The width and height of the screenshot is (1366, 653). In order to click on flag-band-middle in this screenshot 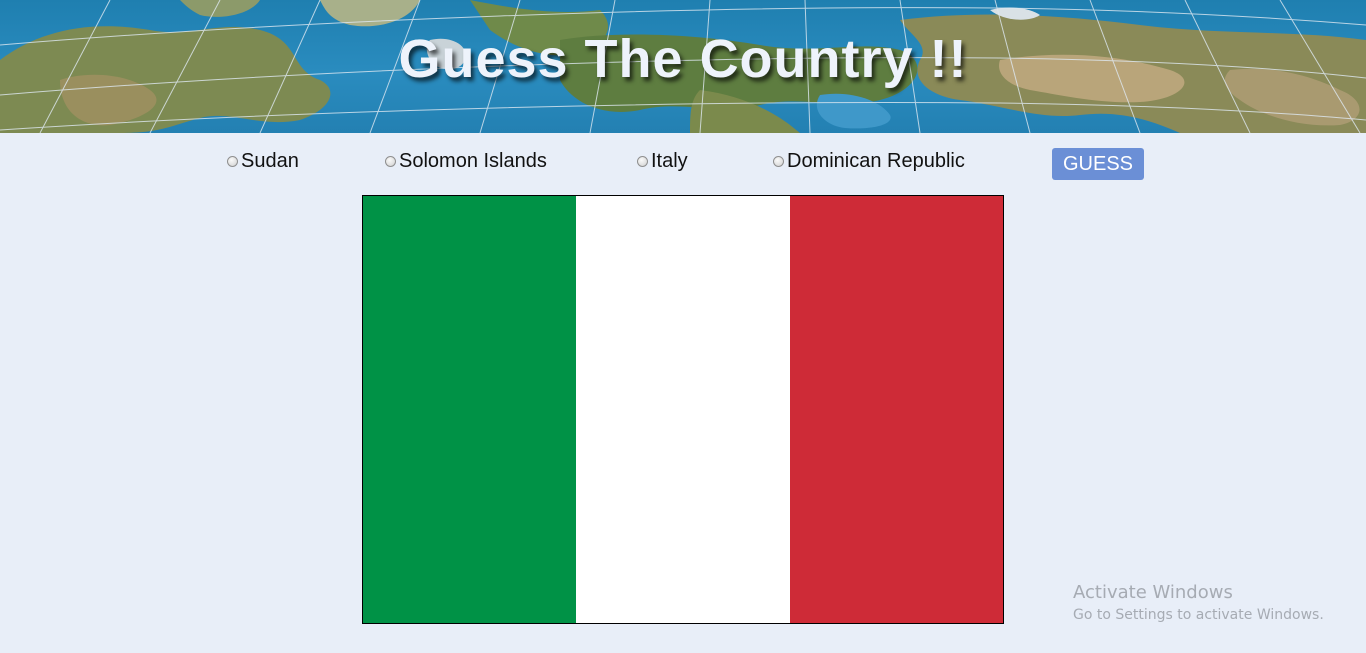, I will do `click(683, 409)`.